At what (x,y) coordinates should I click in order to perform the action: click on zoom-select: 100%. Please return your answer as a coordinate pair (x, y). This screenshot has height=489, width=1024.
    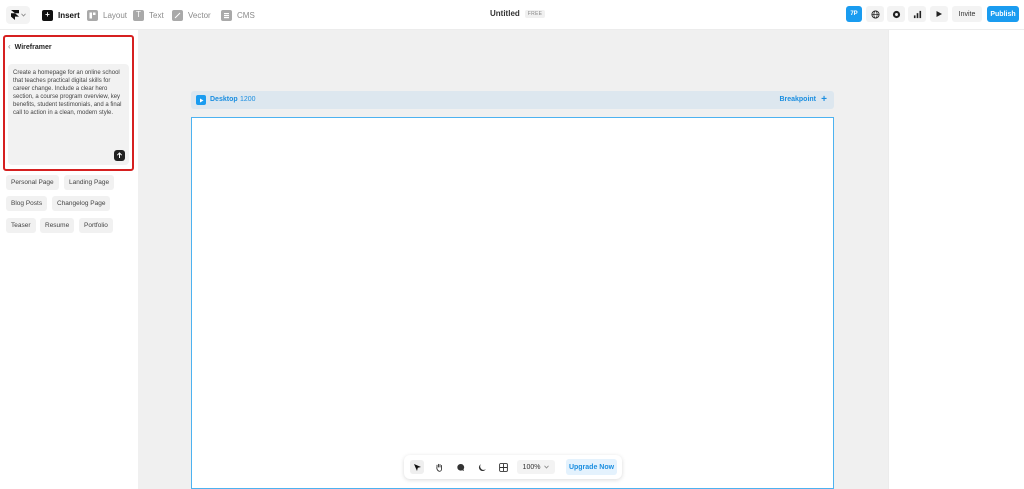
    Looking at the image, I should click on (536, 467).